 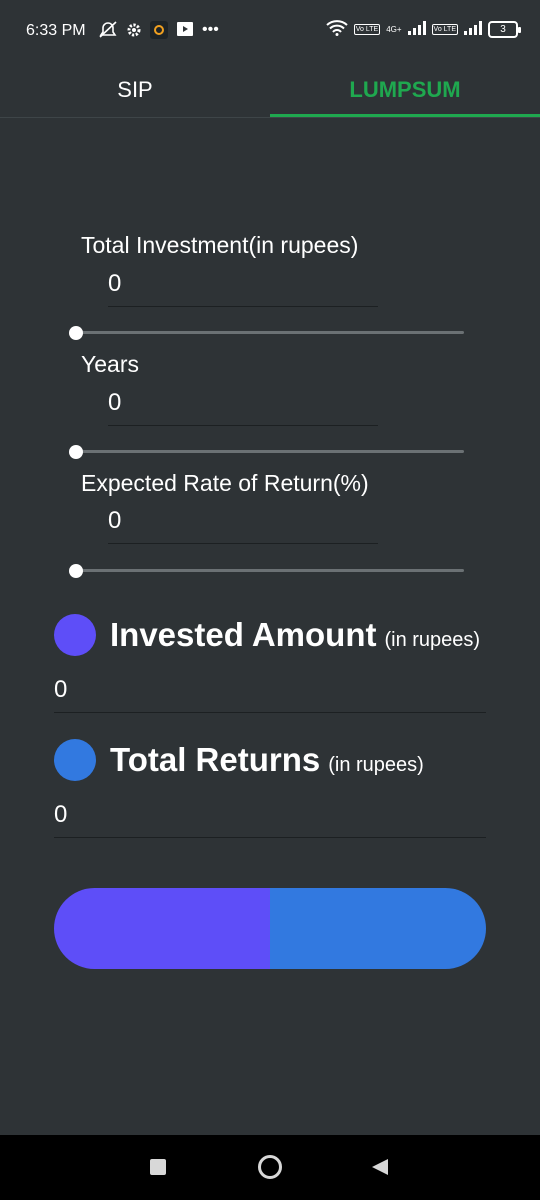 What do you see at coordinates (444, 29) in the screenshot?
I see `volte-badge-2: Vo LTE` at bounding box center [444, 29].